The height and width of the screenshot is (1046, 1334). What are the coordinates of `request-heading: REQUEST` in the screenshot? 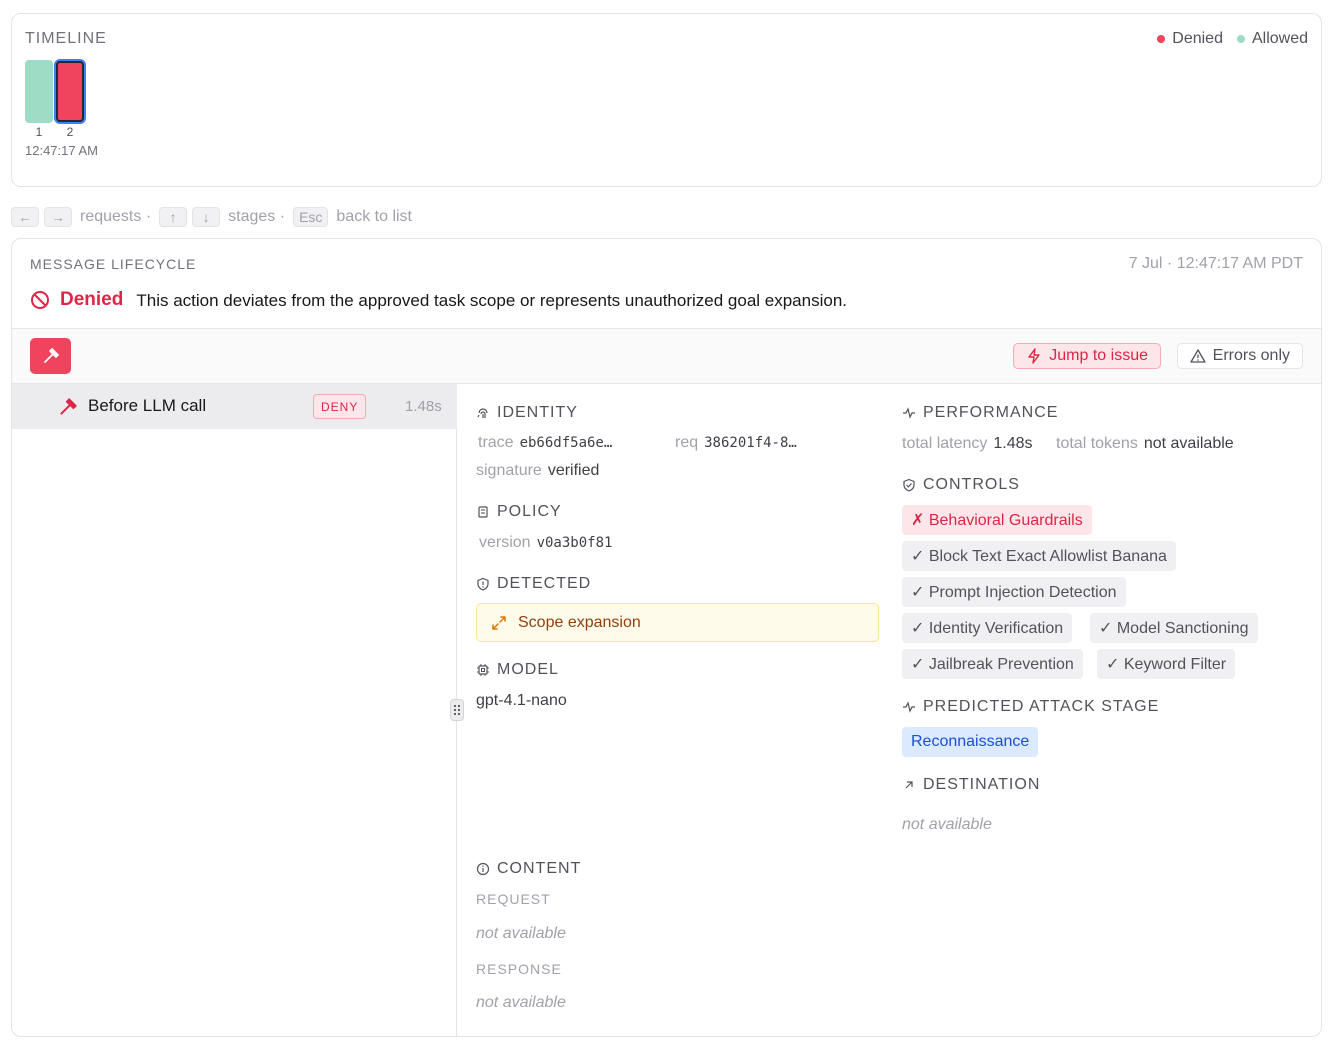 It's located at (513, 899).